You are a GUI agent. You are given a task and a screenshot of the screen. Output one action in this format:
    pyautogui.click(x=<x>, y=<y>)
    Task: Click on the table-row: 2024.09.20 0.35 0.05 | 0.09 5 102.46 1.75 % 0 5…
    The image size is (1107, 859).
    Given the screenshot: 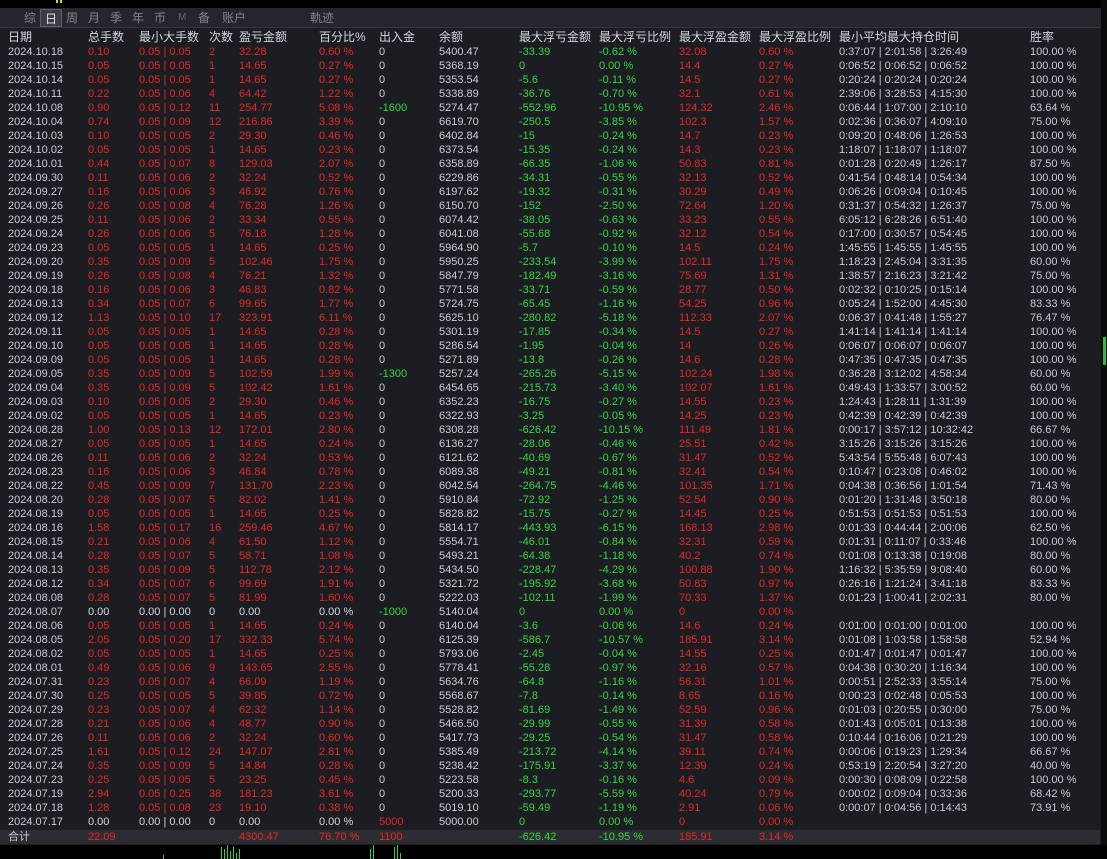 What is the action you would take?
    pyautogui.click(x=550, y=262)
    